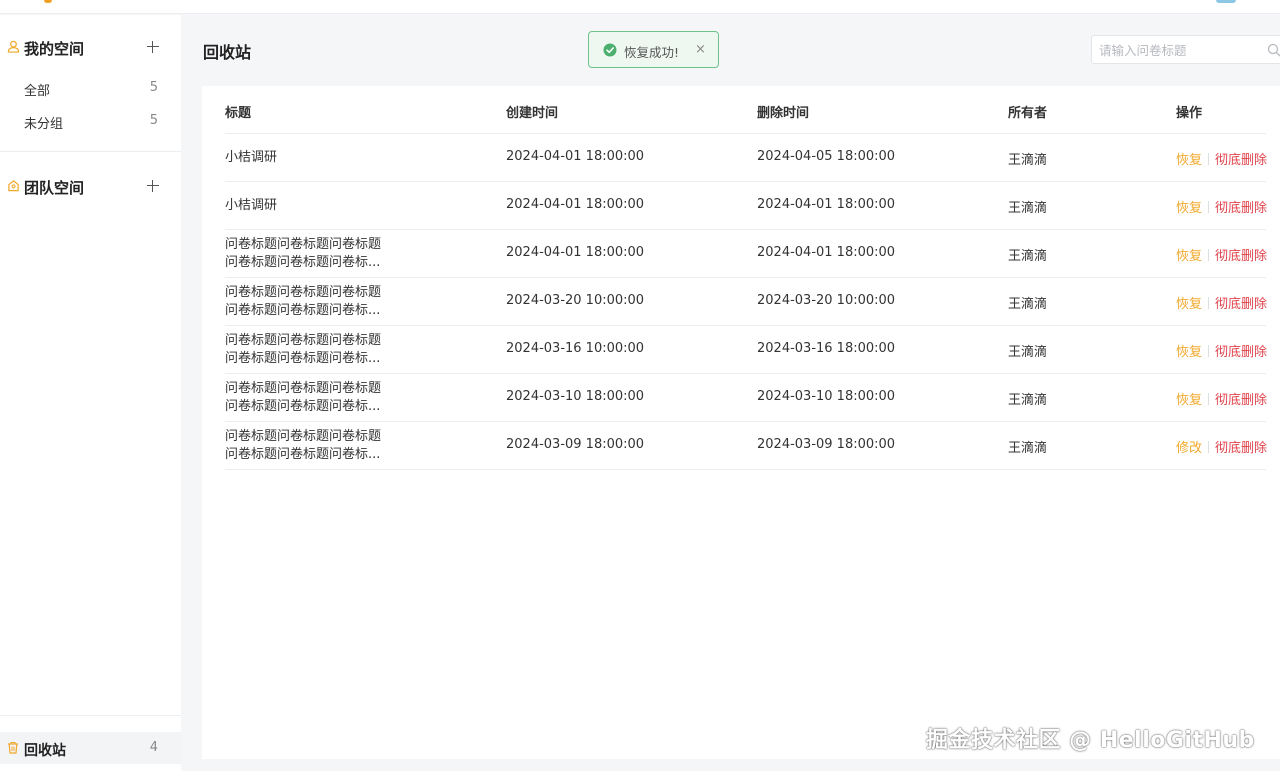 The image size is (1280, 771). Describe the element at coordinates (610, 50) in the screenshot. I see `check-circle-icon` at that location.